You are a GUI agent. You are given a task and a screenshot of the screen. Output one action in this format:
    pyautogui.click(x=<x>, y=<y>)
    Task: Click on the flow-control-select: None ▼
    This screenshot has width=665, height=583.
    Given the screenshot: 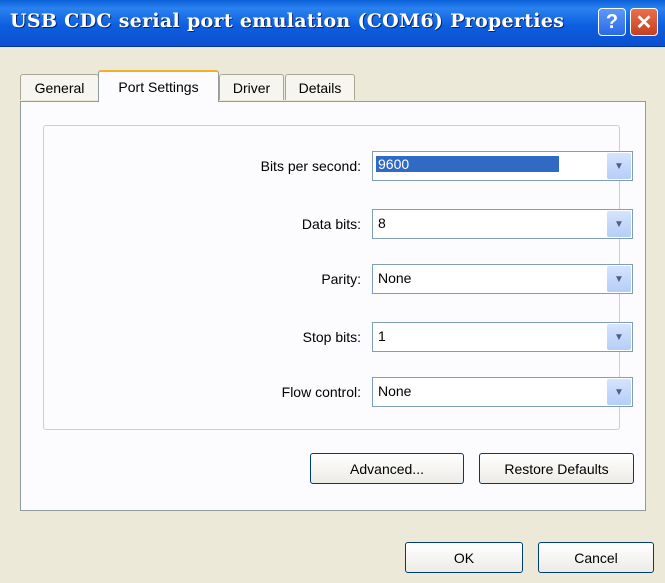 What is the action you would take?
    pyautogui.click(x=502, y=392)
    